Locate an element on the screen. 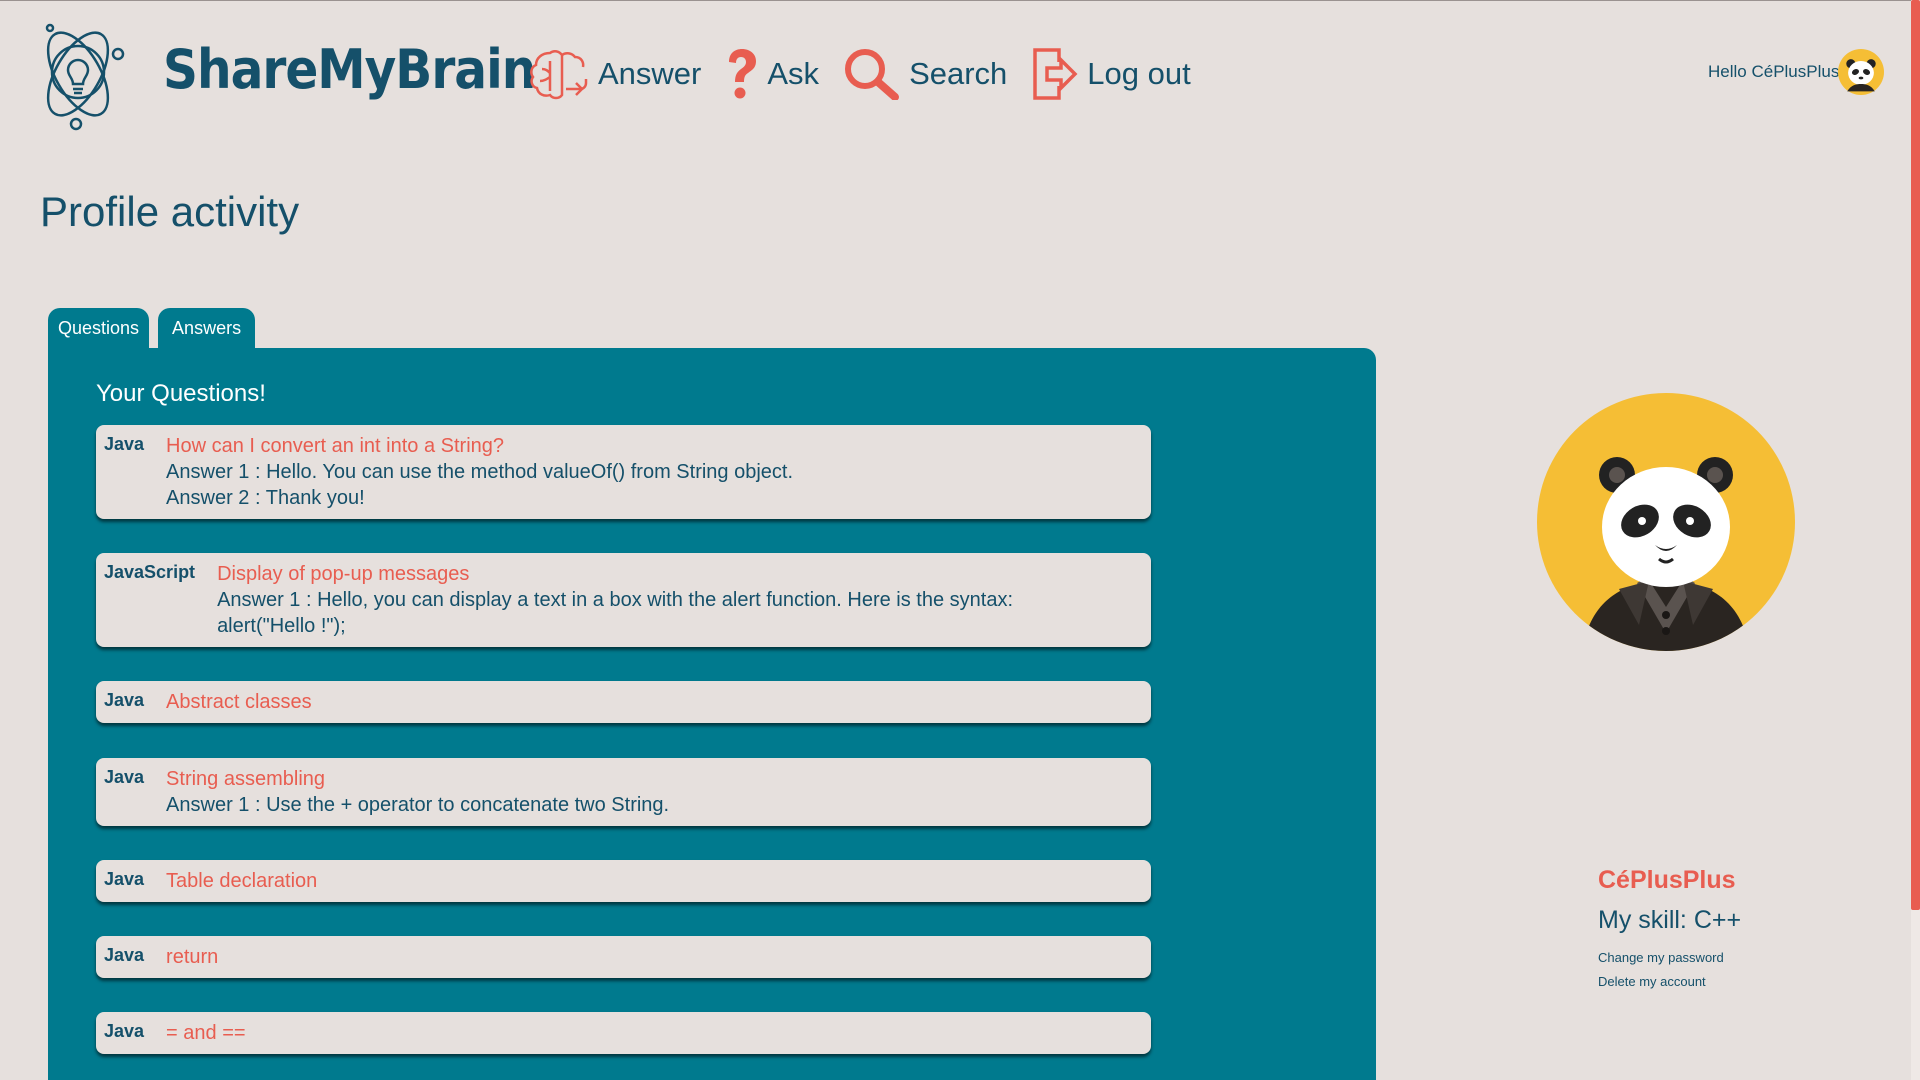  user-avatar is located at coordinates (1861, 72).